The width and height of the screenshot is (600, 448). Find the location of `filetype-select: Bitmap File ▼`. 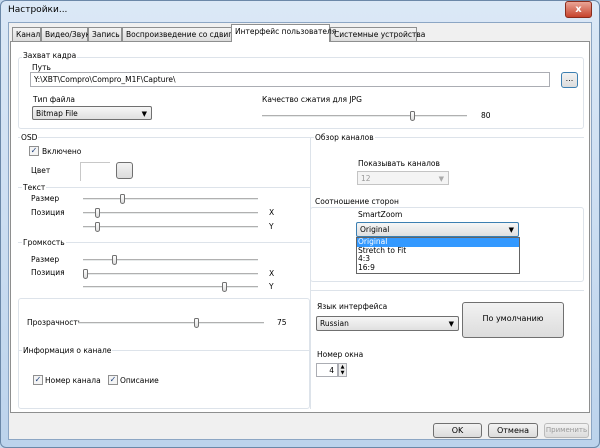

filetype-select: Bitmap File ▼ is located at coordinates (92, 113).